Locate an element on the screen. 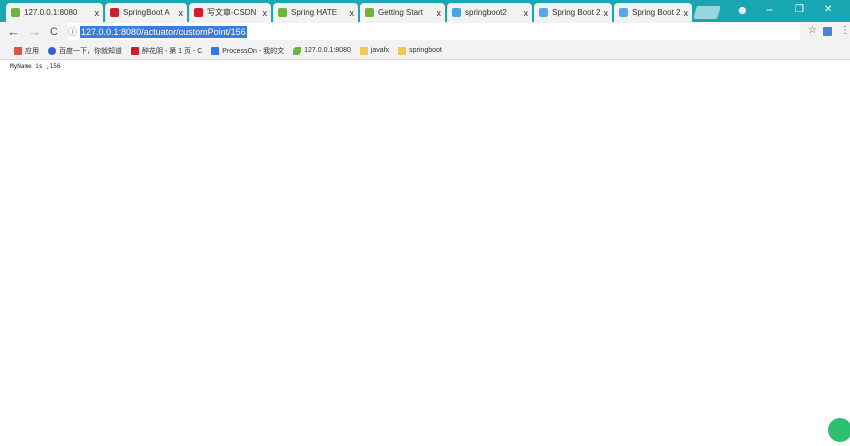  bookmark-folder-javafx: javafx is located at coordinates (374, 50).